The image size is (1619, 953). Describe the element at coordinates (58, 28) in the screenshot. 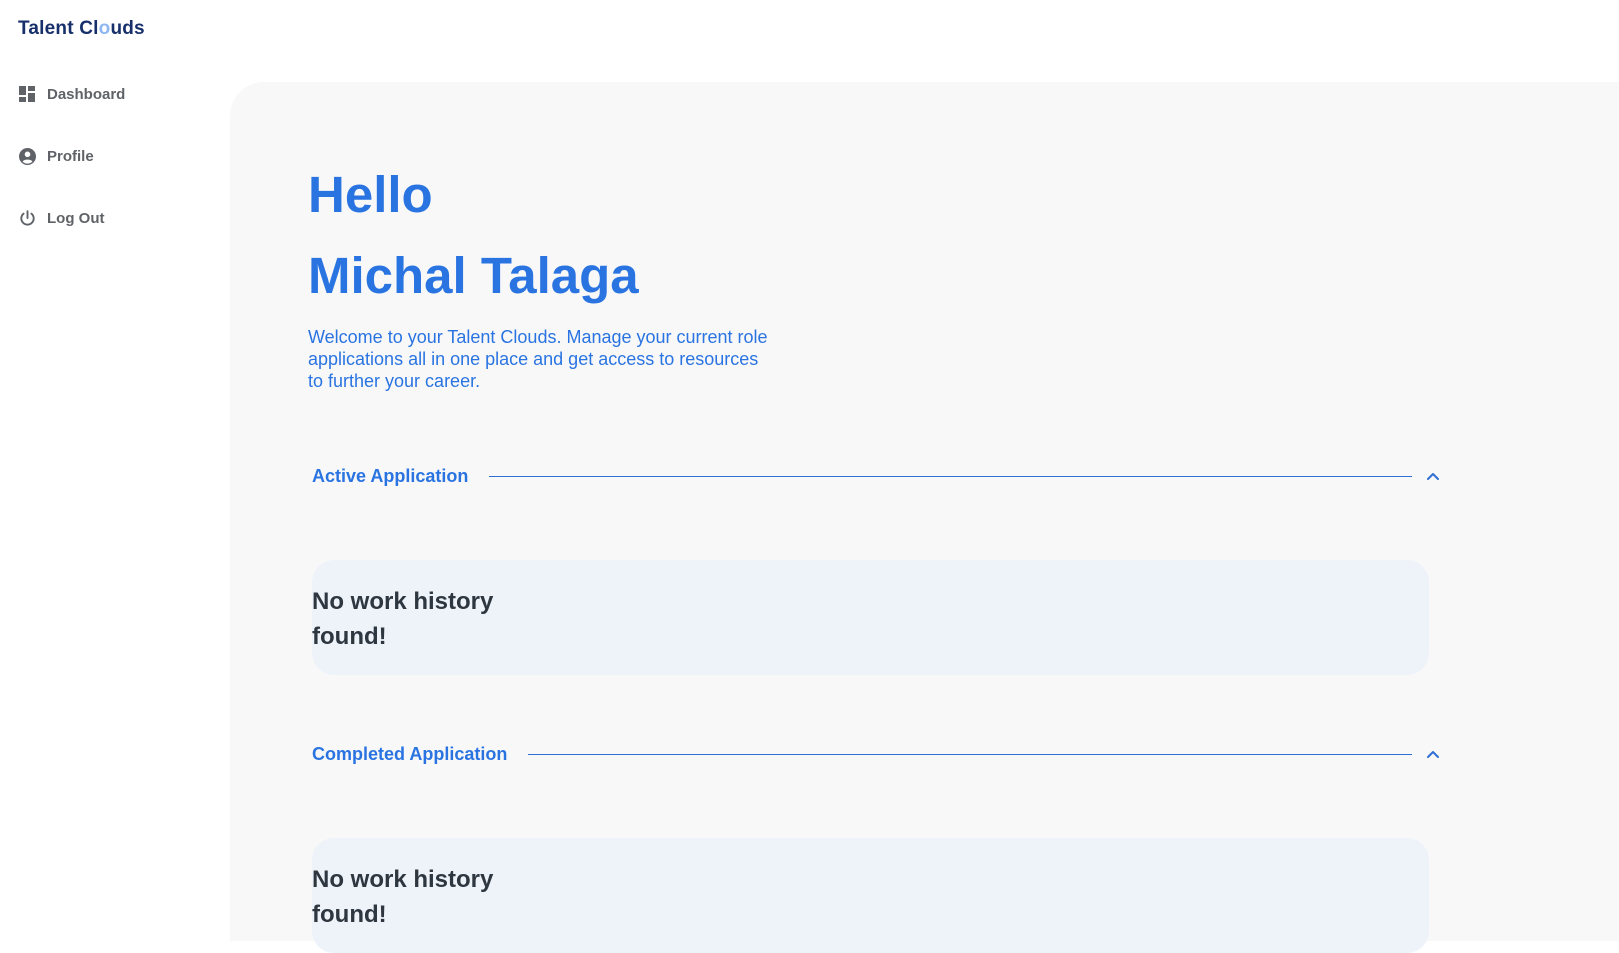

I see `logo-text-part1: Talent Cl` at that location.